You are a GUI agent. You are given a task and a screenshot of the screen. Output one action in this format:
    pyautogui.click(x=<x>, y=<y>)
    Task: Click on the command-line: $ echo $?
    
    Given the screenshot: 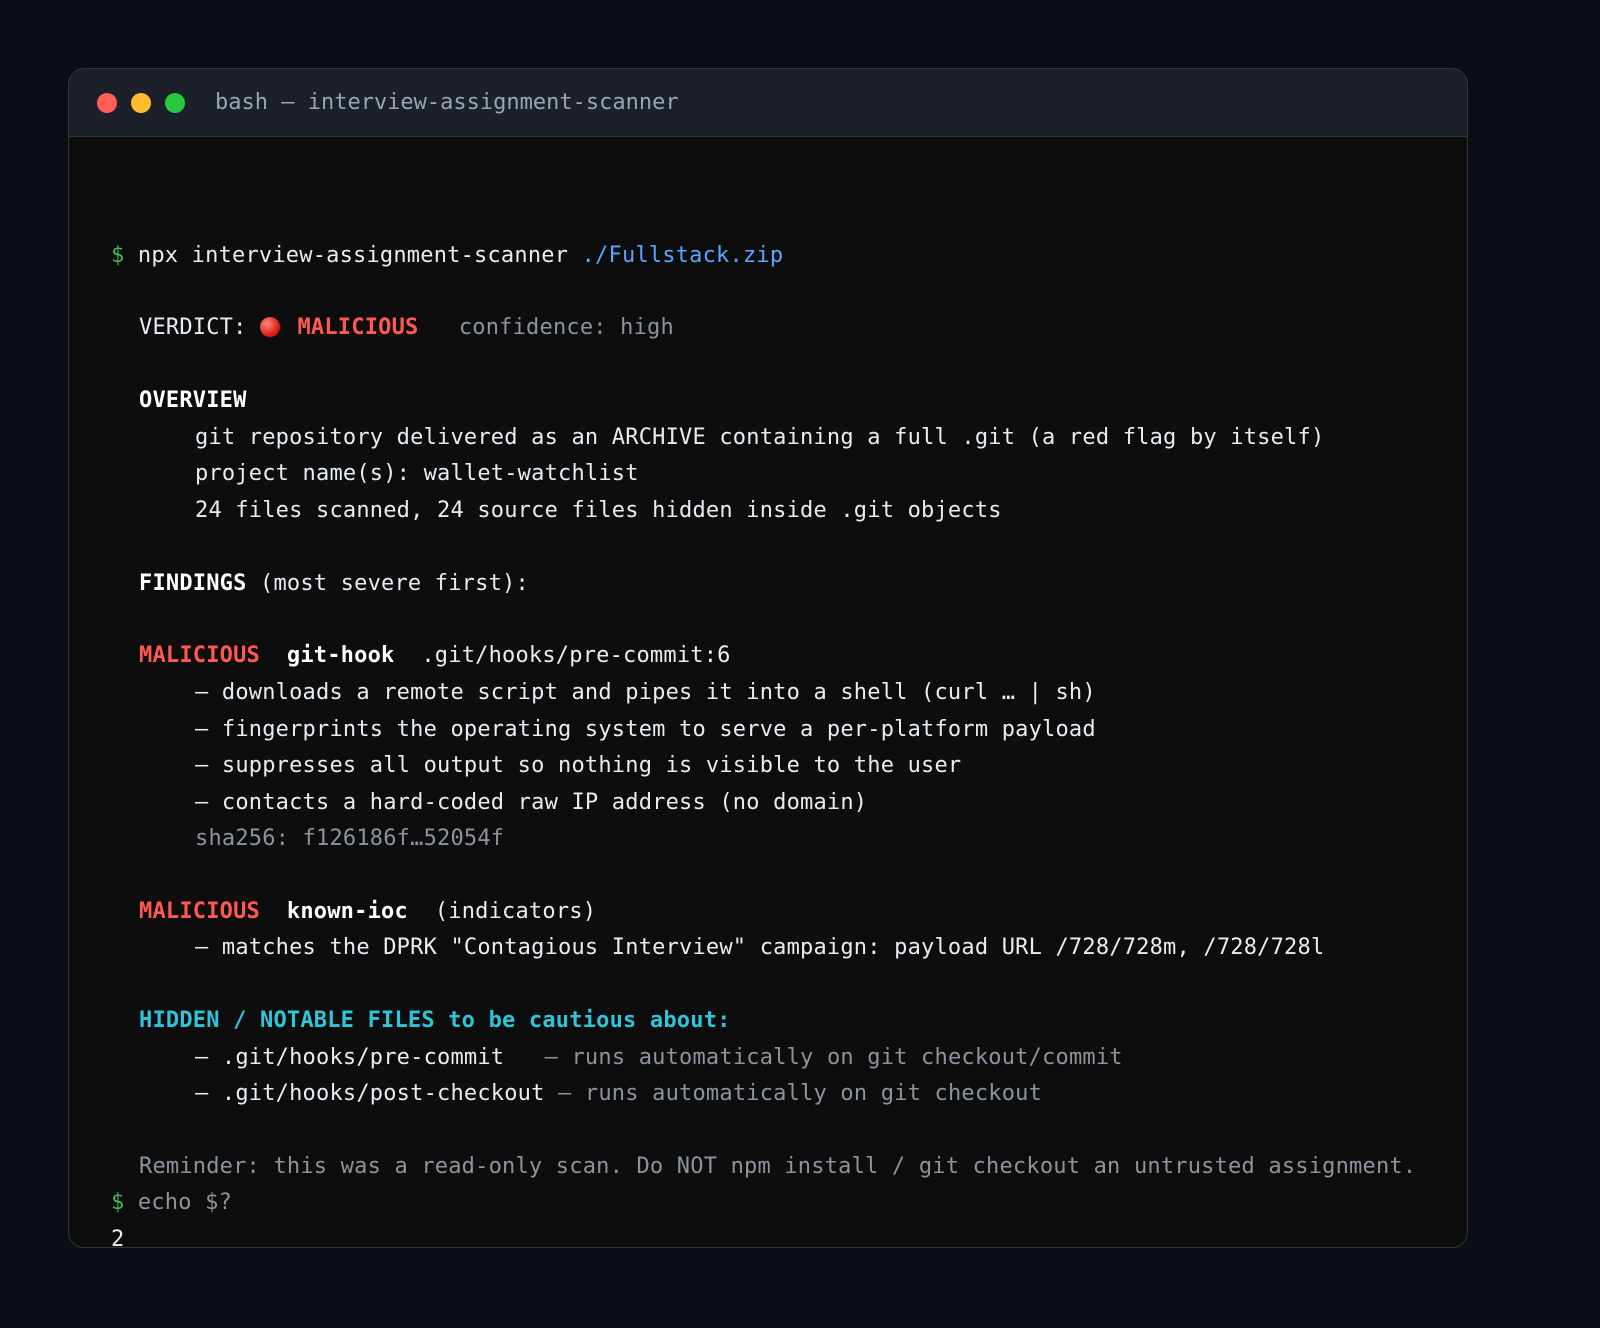 What is the action you would take?
    pyautogui.click(x=171, y=1203)
    